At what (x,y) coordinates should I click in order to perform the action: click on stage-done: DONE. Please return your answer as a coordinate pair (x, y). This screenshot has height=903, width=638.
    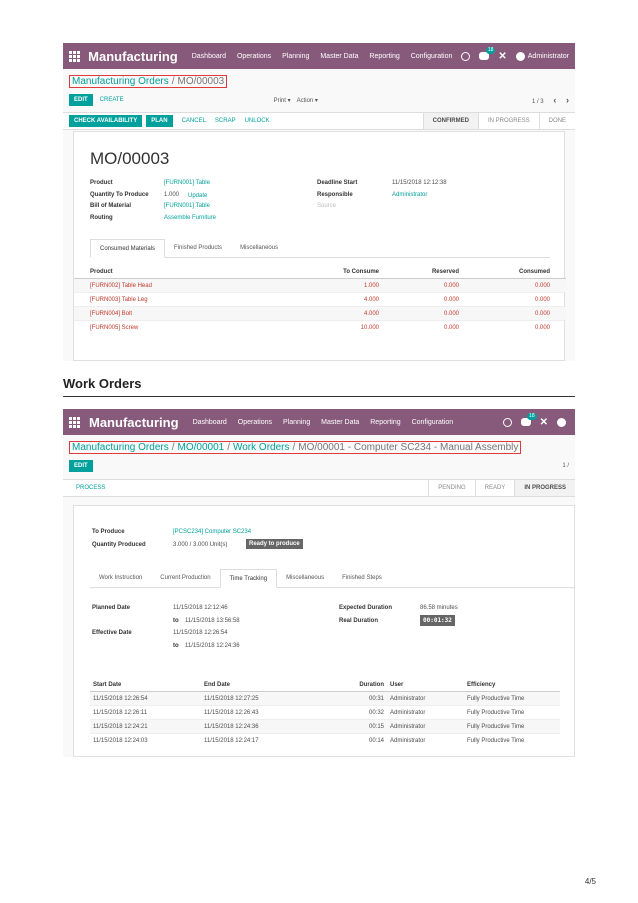
    Looking at the image, I should click on (556, 121).